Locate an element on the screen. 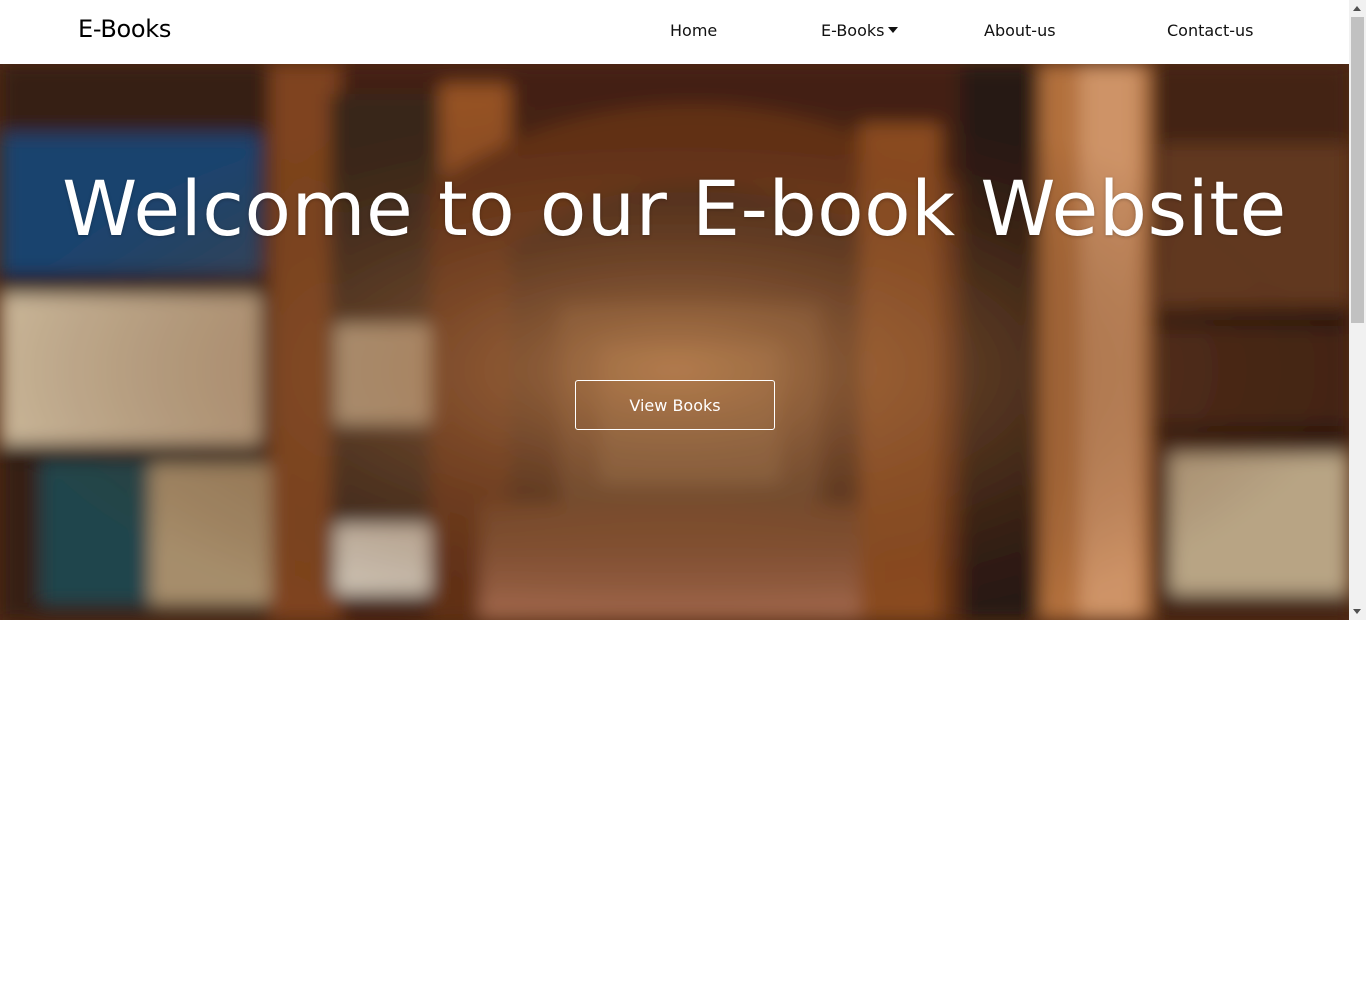 The width and height of the screenshot is (1366, 982). navbar: E-Books Home E-Books About-us Contact-us is located at coordinates (674, 32).